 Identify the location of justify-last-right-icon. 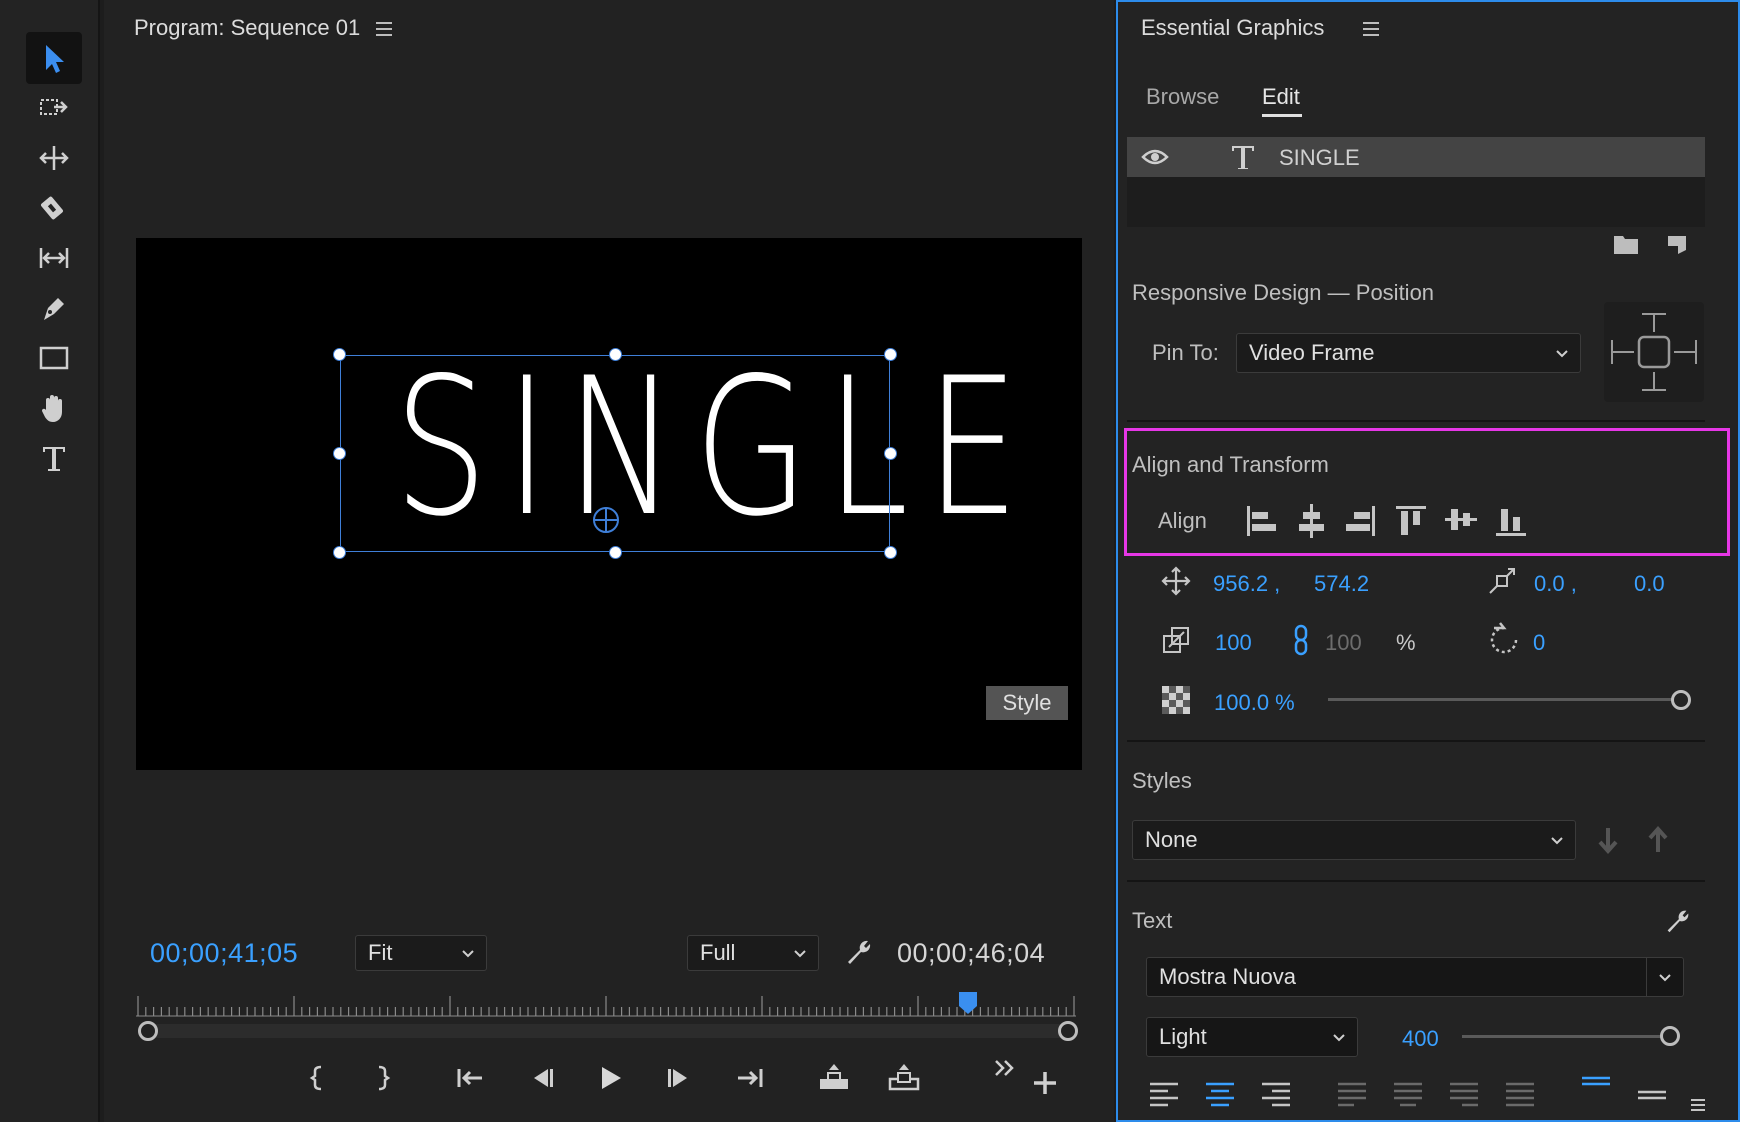
(1464, 1094).